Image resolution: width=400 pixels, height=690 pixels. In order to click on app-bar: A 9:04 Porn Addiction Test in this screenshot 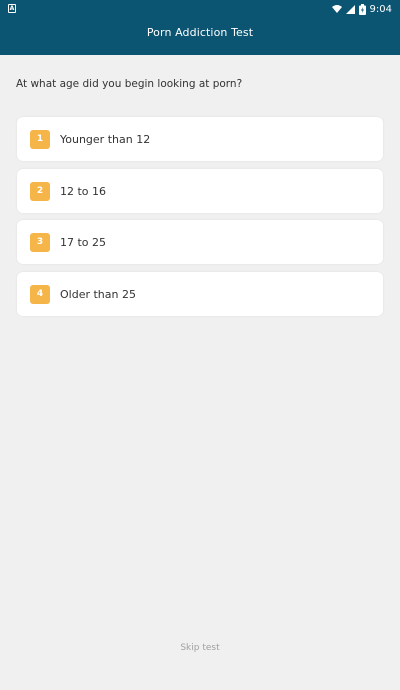, I will do `click(200, 27)`.